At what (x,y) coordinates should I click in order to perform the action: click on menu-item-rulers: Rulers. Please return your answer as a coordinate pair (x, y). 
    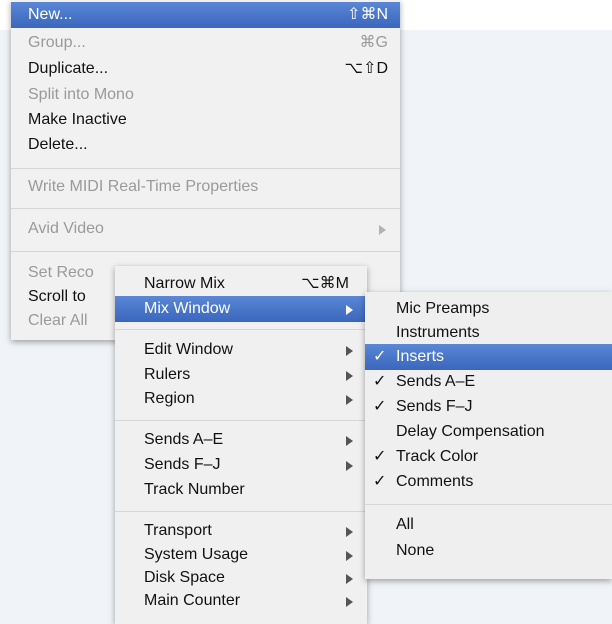
    Looking at the image, I should click on (241, 375).